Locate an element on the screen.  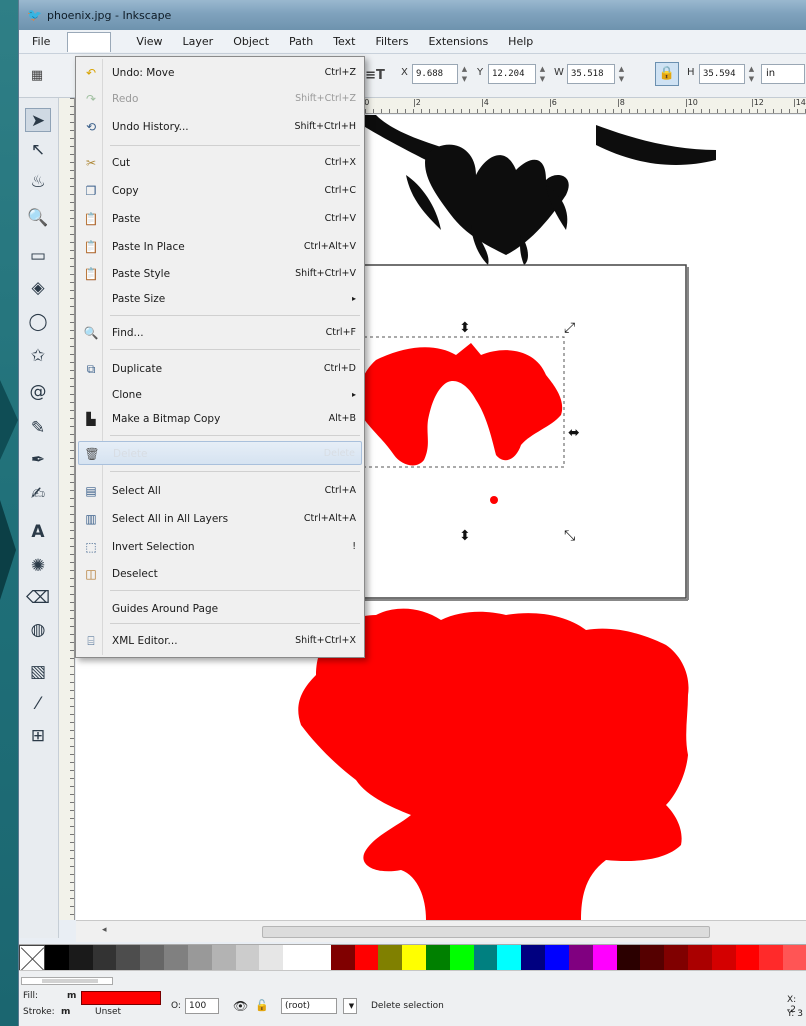
spray-tool-icon: ✺ is located at coordinates (38, 566).